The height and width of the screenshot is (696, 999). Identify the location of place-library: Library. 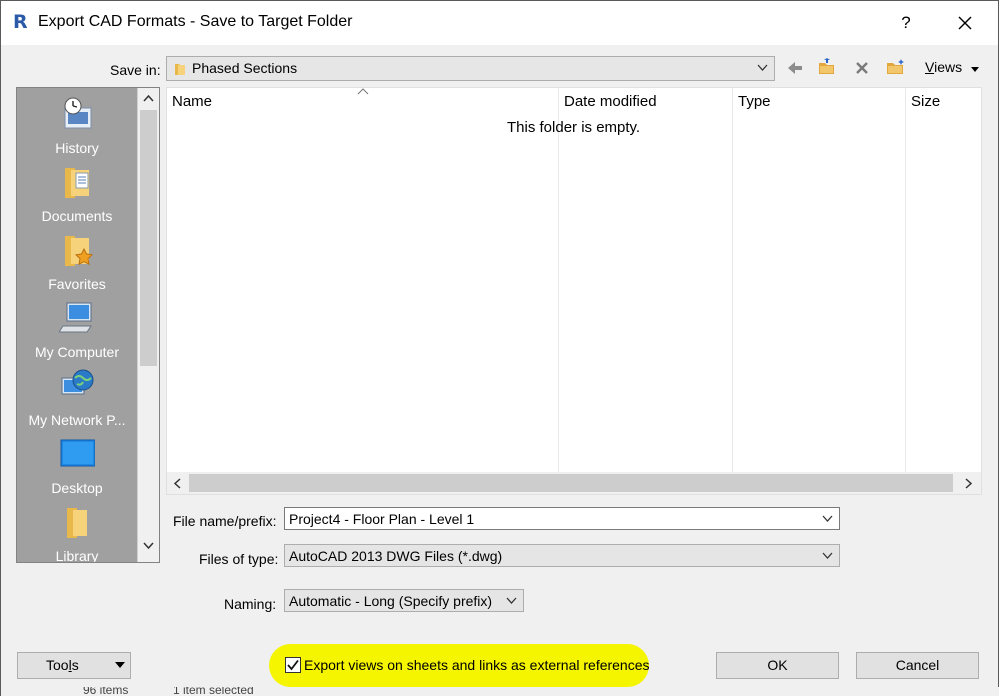
(77, 531).